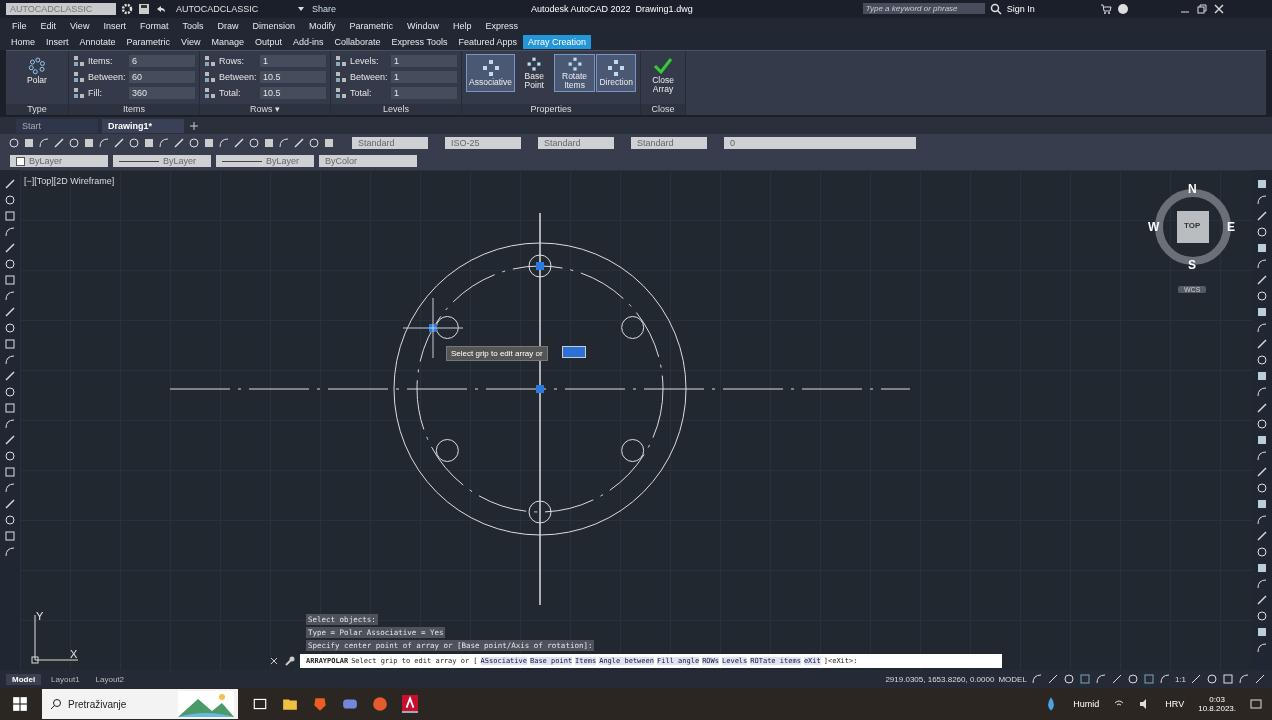 The image size is (1272, 720). What do you see at coordinates (114, 26) in the screenshot?
I see `menu-item: Insert` at bounding box center [114, 26].